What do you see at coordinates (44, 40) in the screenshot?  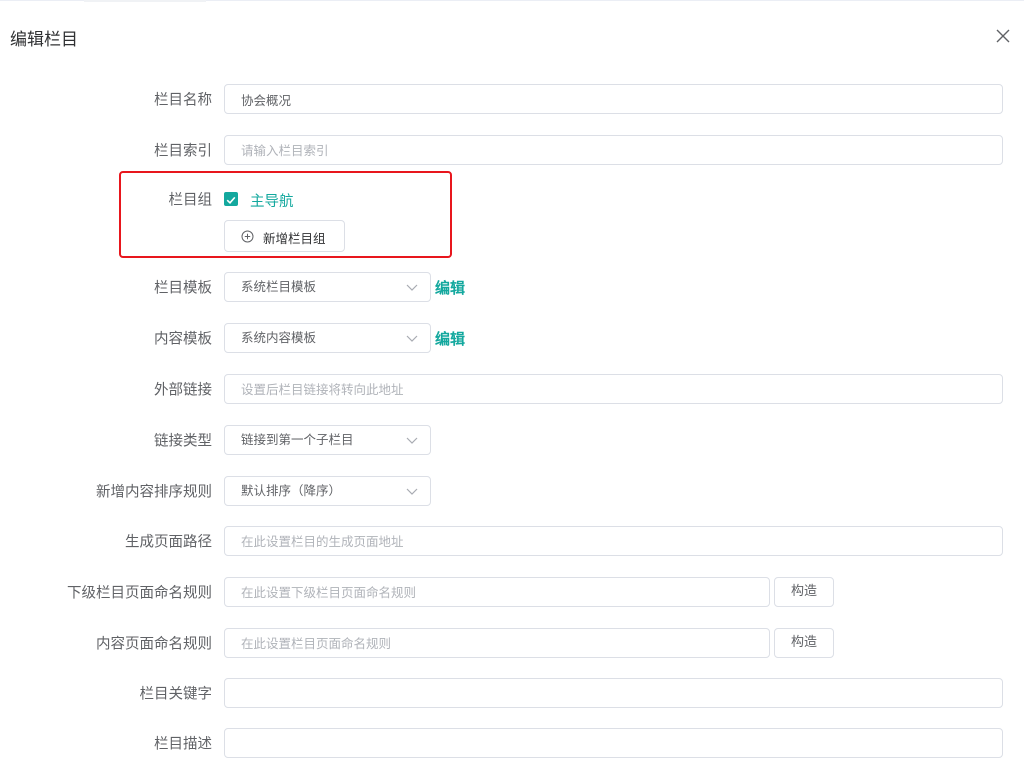 I see `dialog-title: 编辑栏目` at bounding box center [44, 40].